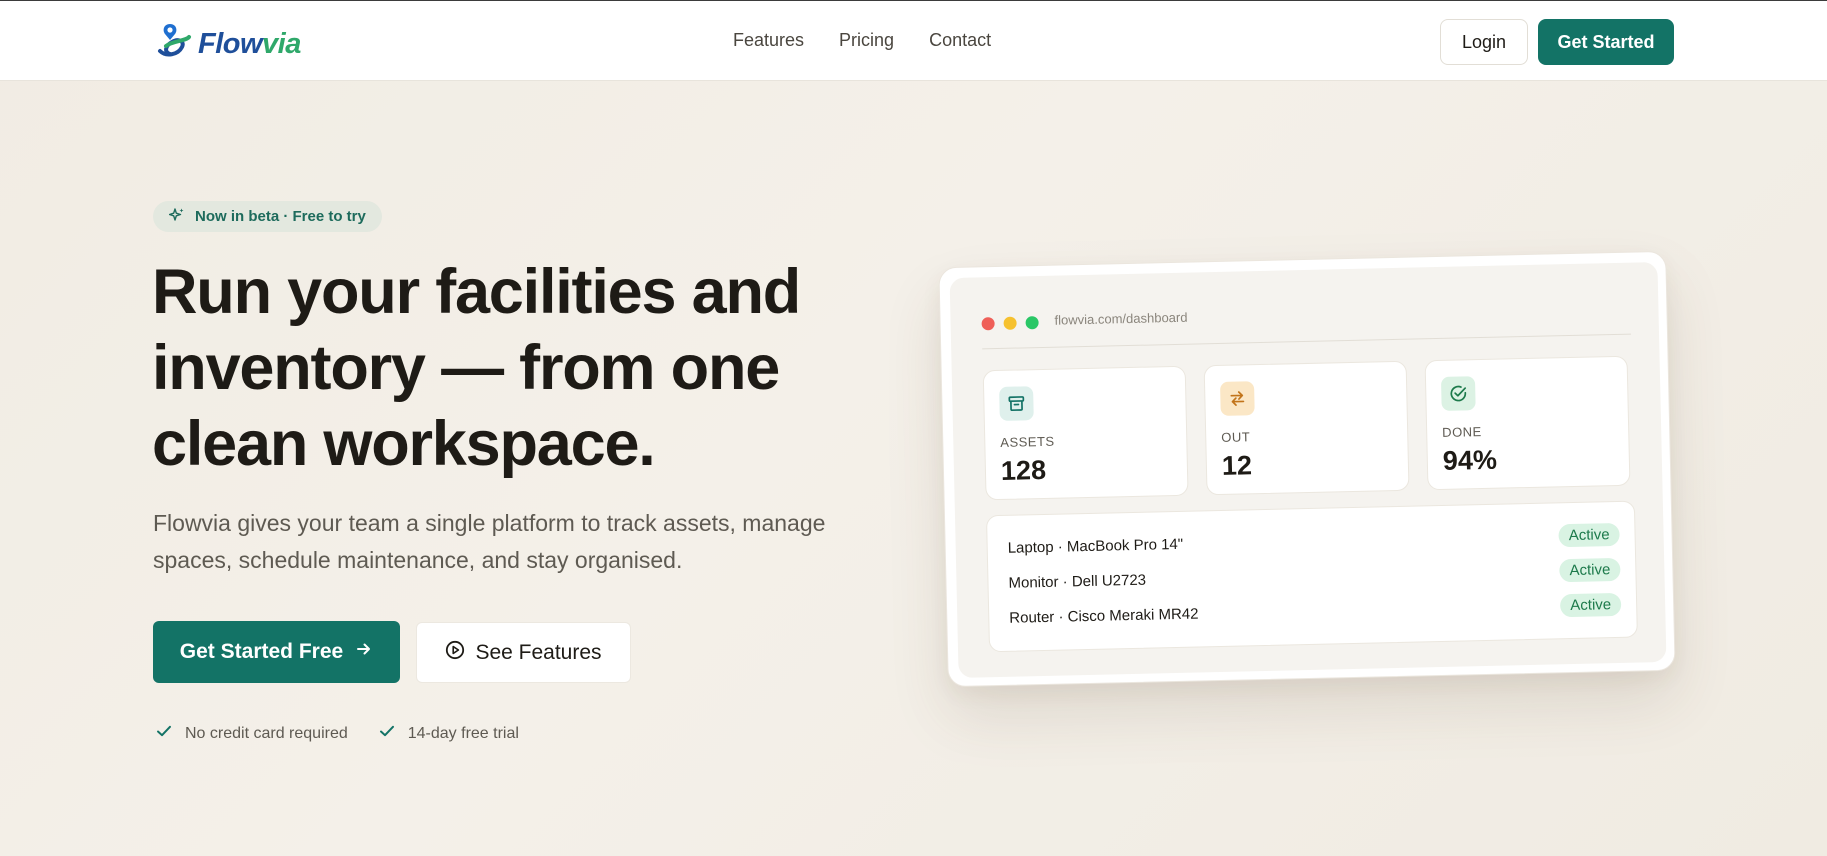  I want to click on stat-card-assets: ASSETS 128, so click(1085, 433).